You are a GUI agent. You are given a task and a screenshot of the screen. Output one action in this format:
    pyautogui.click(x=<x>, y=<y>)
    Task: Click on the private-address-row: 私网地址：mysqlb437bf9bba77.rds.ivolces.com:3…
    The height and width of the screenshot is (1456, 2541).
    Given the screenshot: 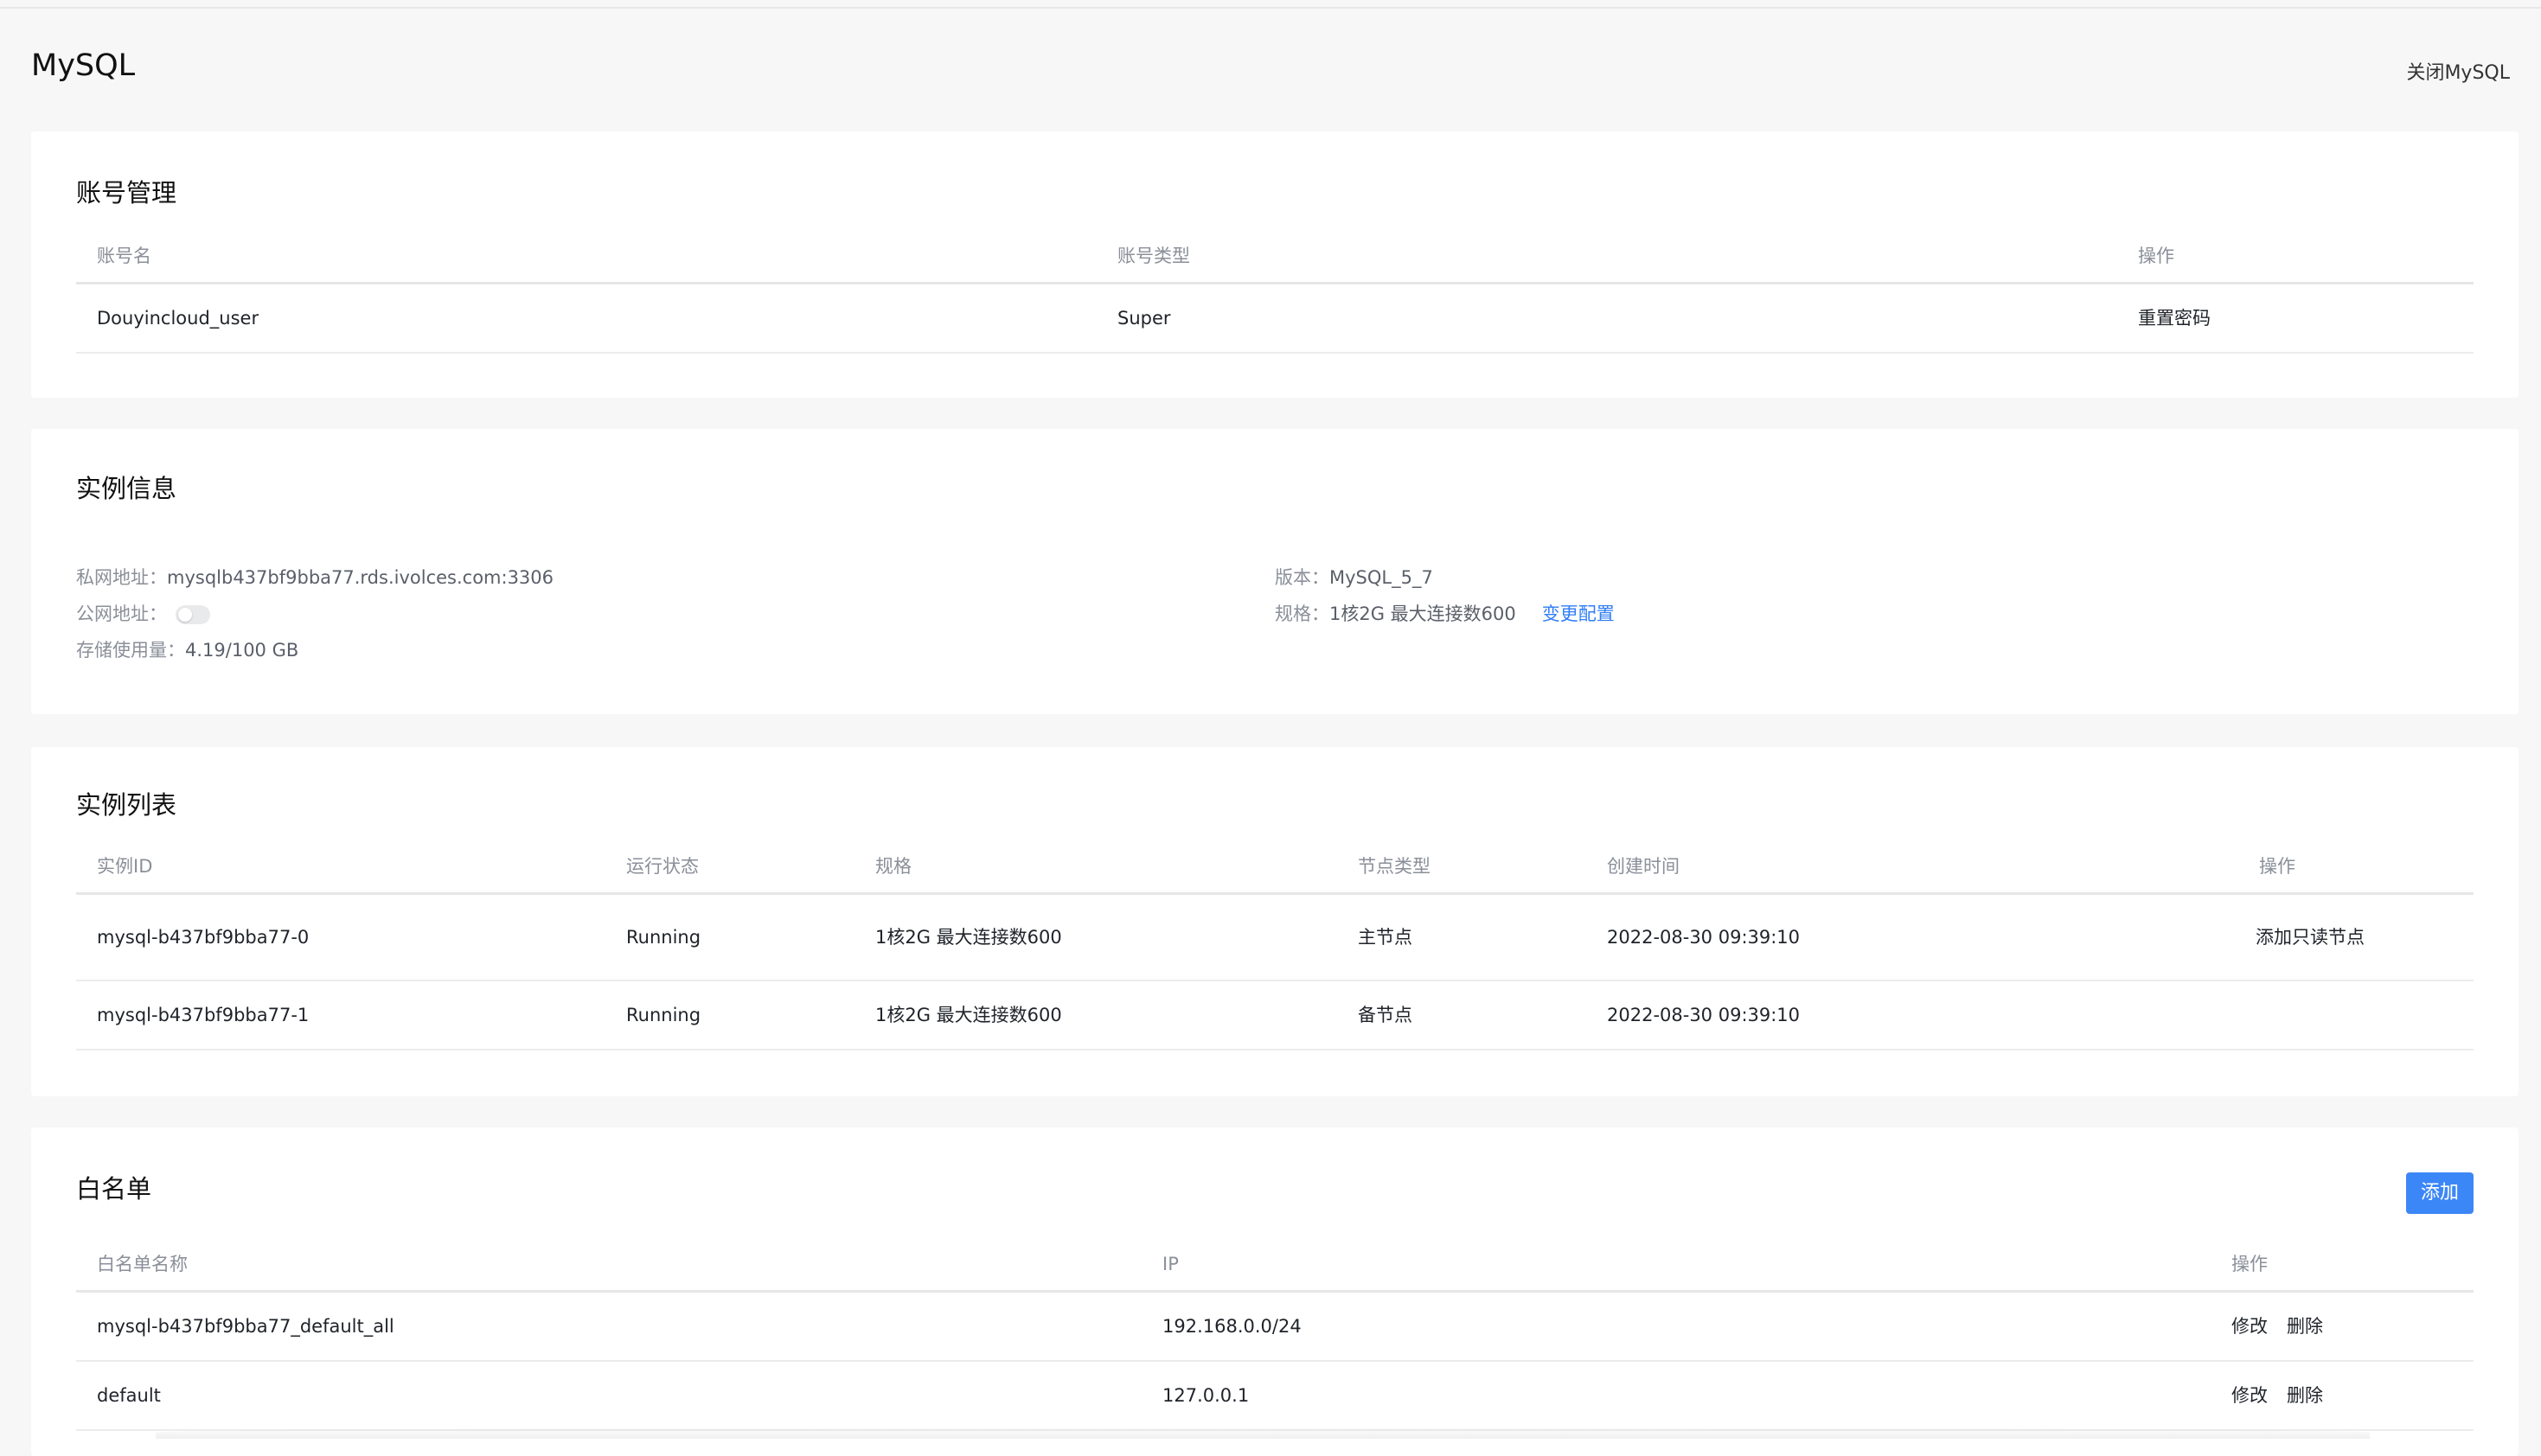 What is the action you would take?
    pyautogui.click(x=315, y=577)
    